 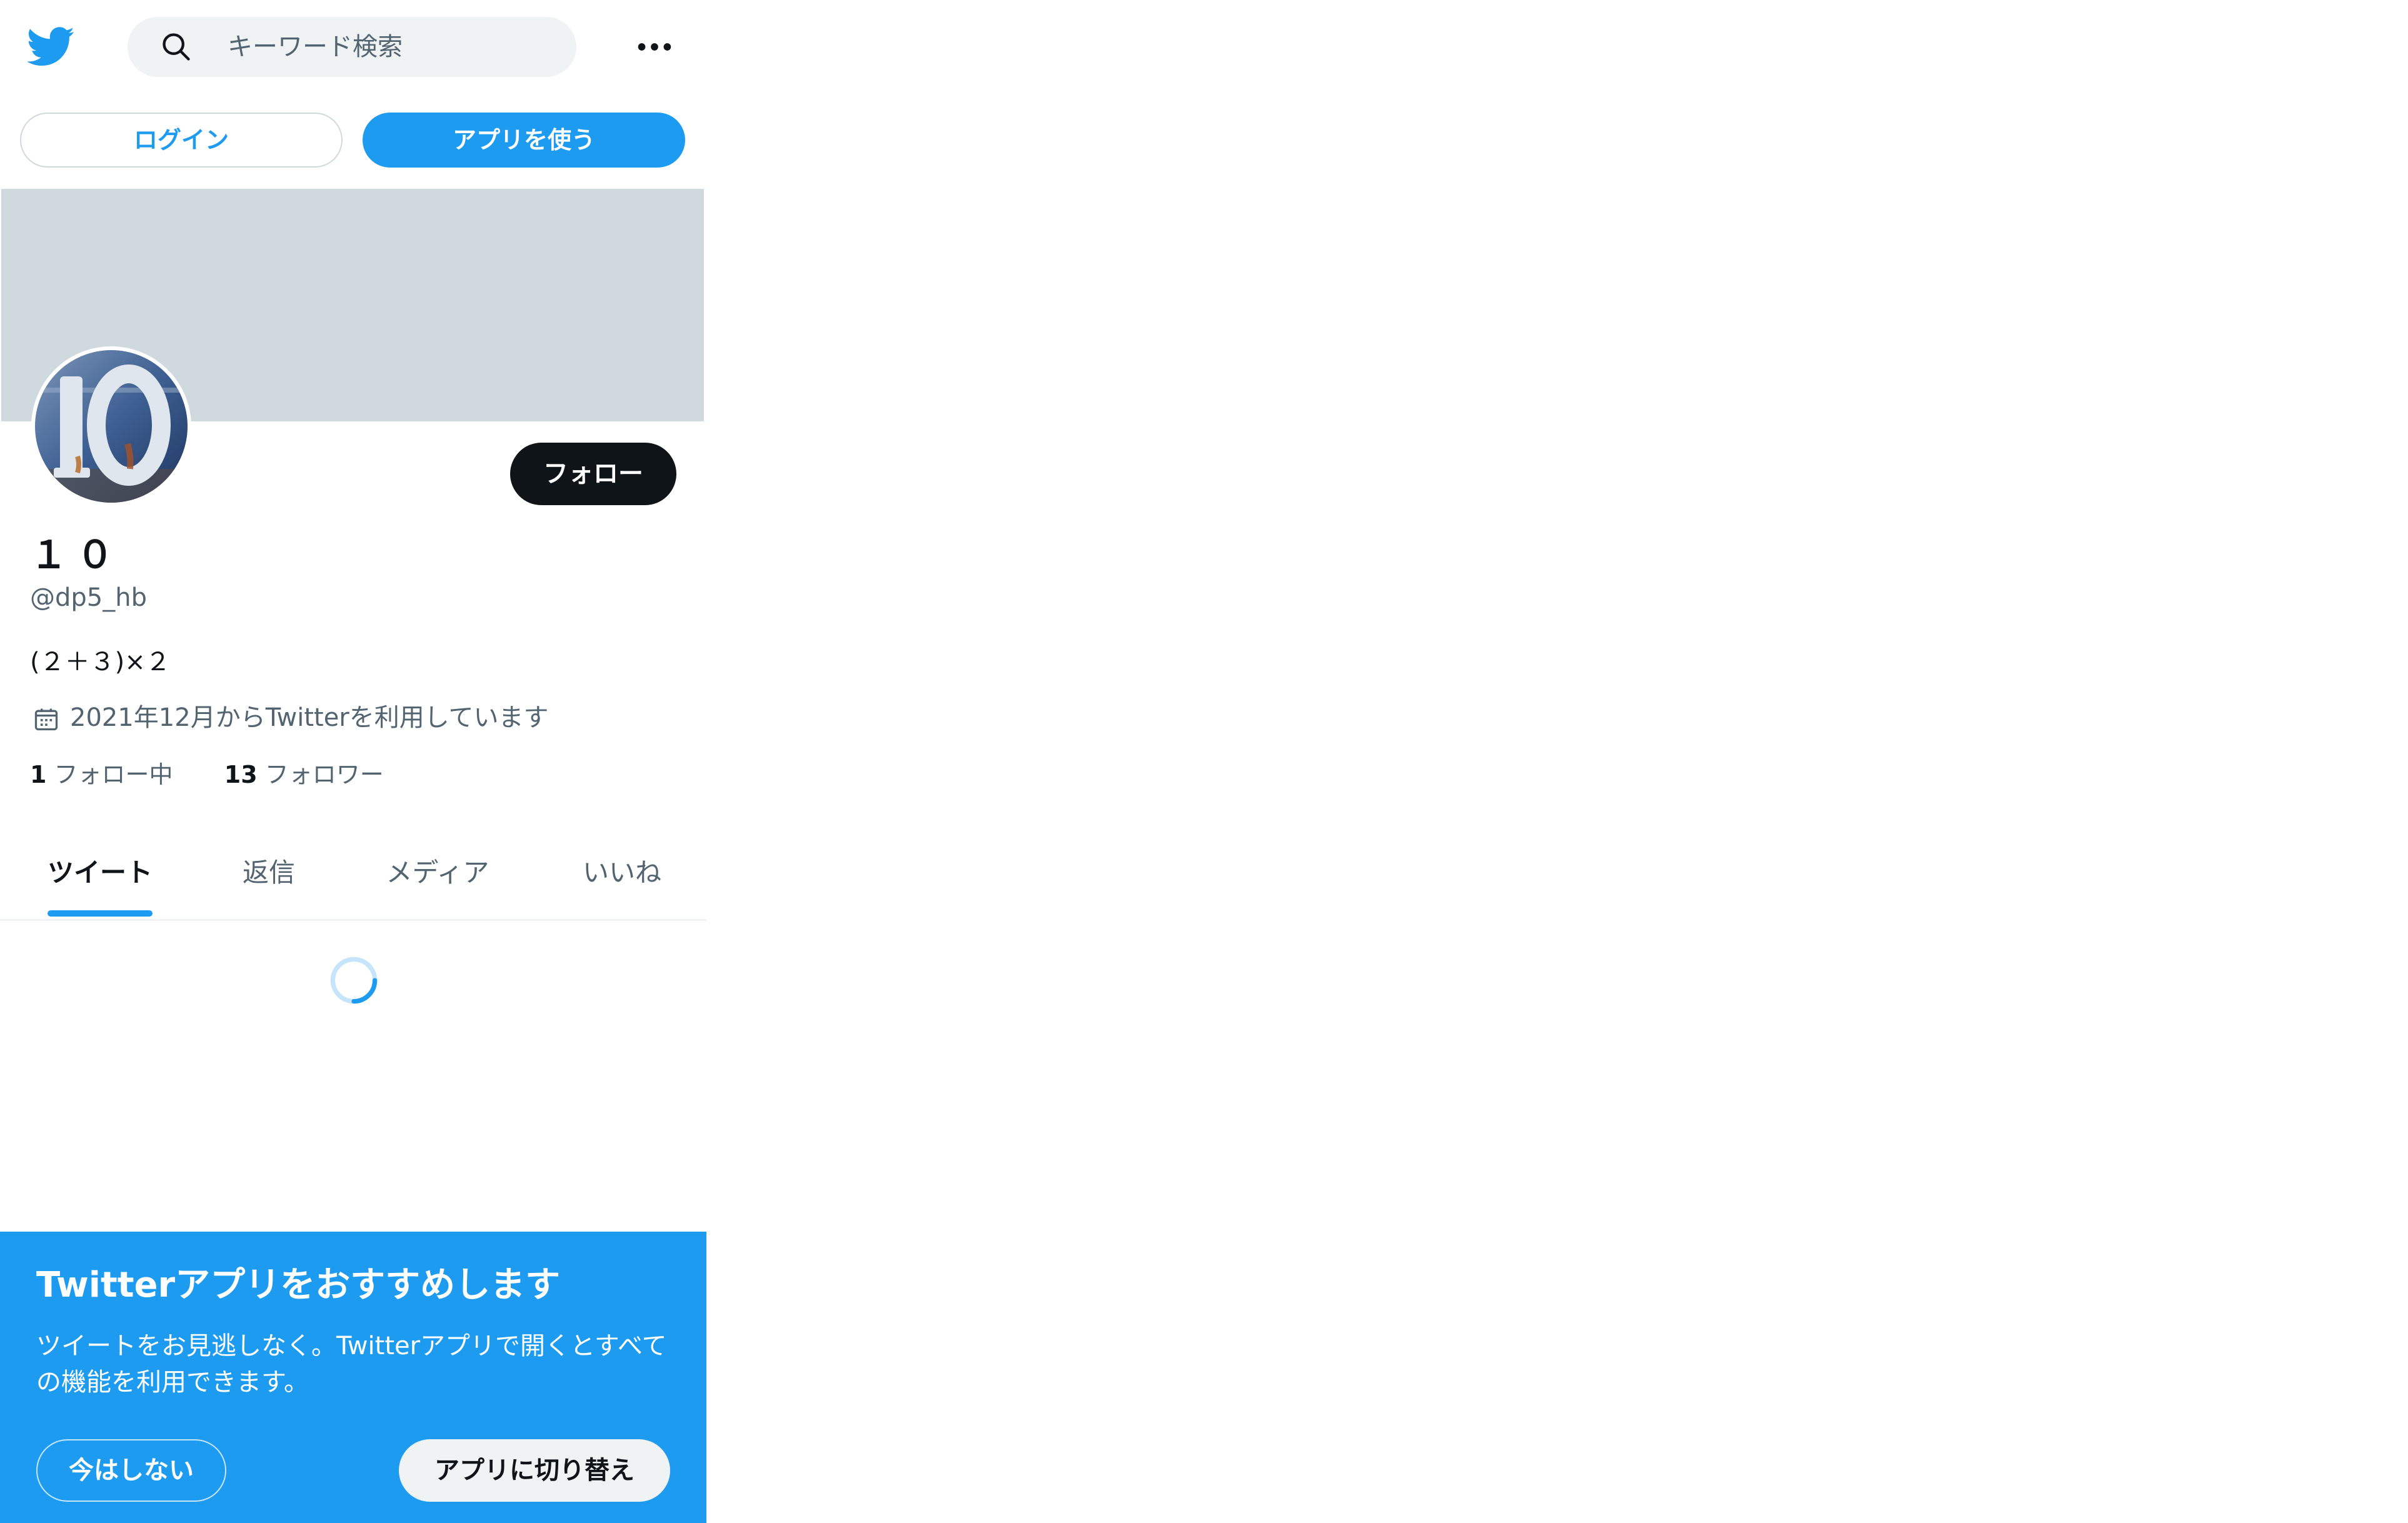 I want to click on loading-spinner-icon, so click(x=354, y=981).